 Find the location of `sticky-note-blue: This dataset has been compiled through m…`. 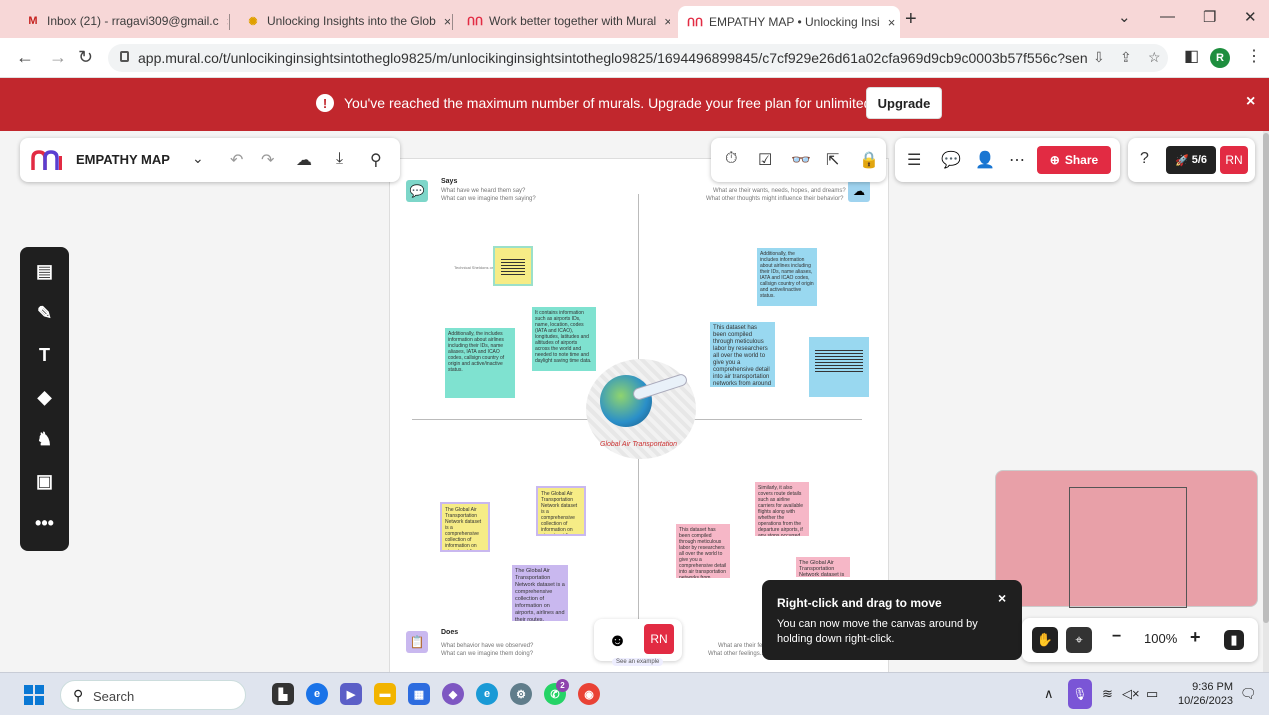

sticky-note-blue: This dataset has been compiled through m… is located at coordinates (742, 354).